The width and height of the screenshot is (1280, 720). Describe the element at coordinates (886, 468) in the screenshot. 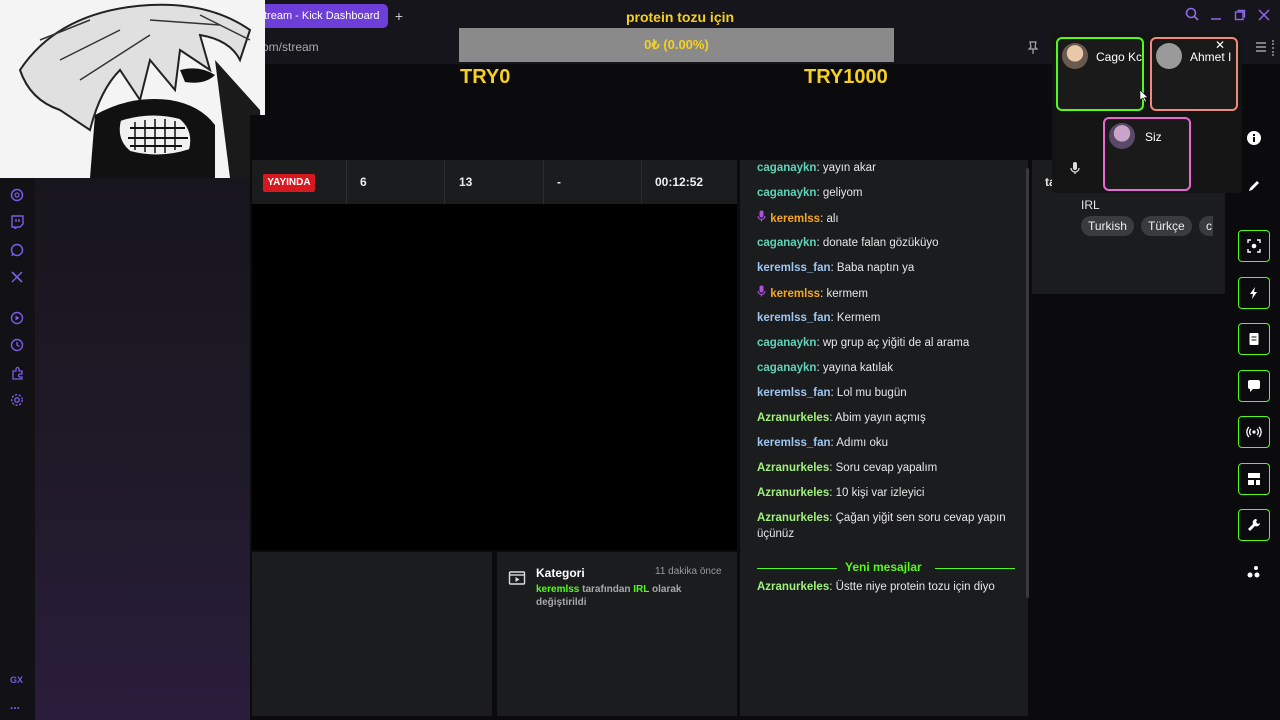

I see `chat-text: Soru cevap yapalım` at that location.